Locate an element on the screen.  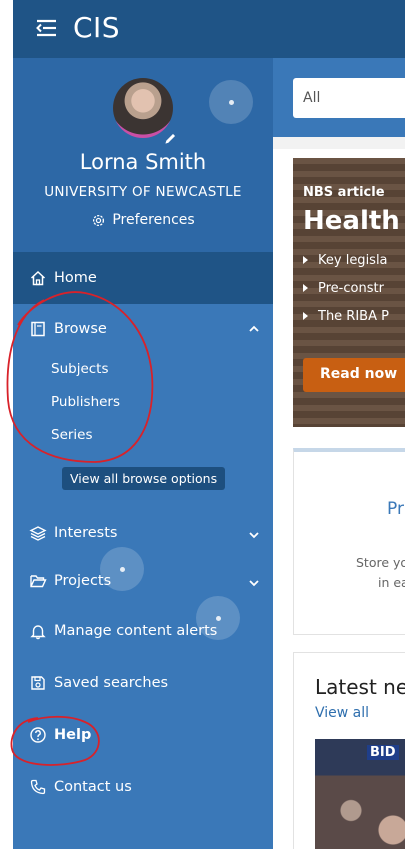
folder-open-icon is located at coordinates (38, 581).